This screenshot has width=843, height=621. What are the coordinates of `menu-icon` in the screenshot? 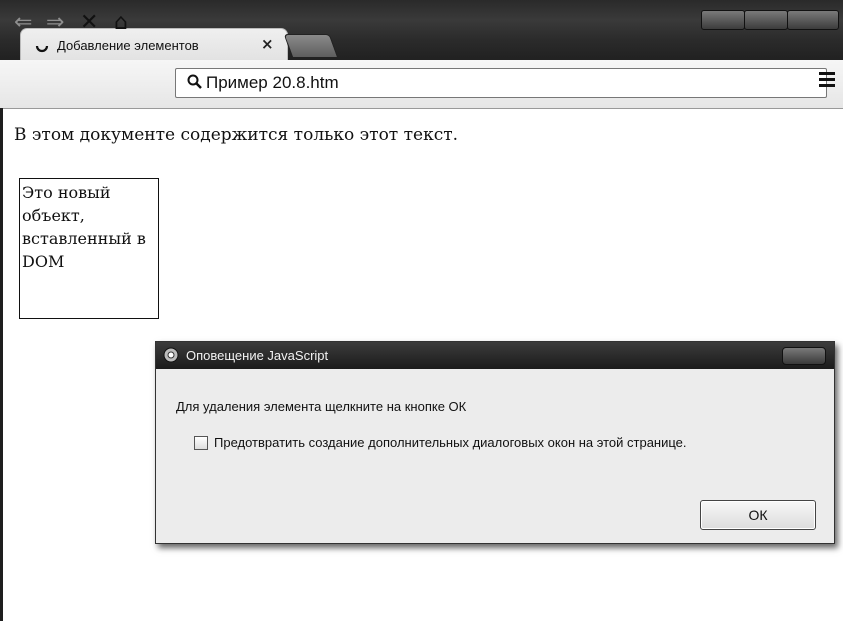 It's located at (827, 82).